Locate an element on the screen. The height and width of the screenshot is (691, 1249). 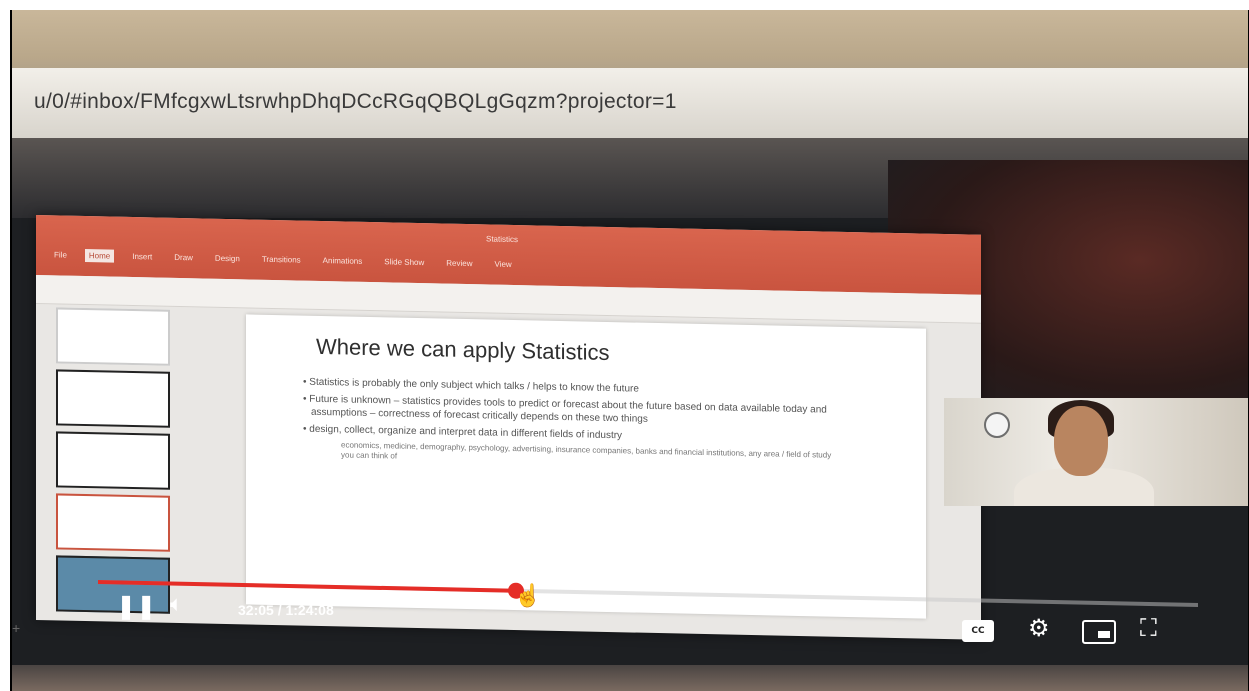
tab-view: View is located at coordinates (503, 265).